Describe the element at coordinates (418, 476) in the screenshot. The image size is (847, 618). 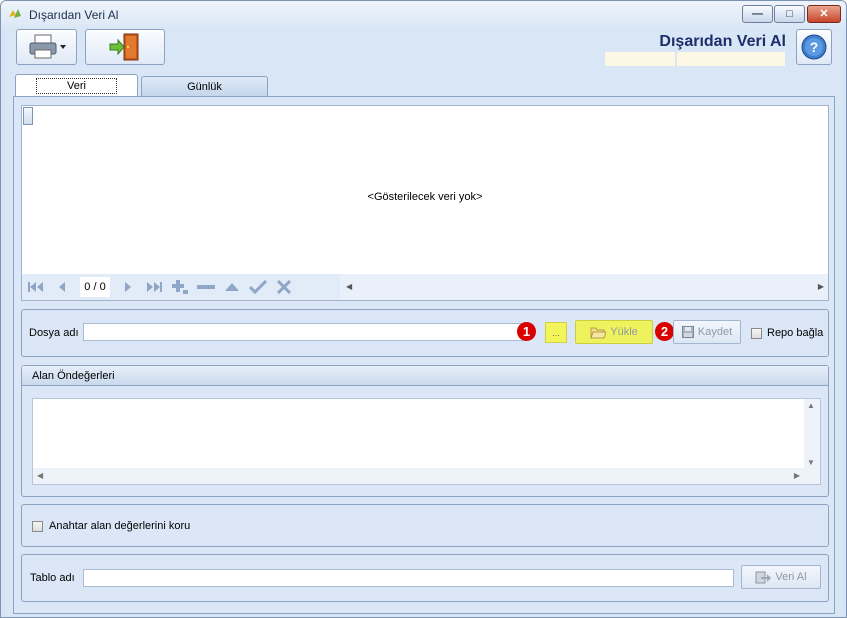
I see `list-horizontal-scrollbar: ◀ ▶` at that location.